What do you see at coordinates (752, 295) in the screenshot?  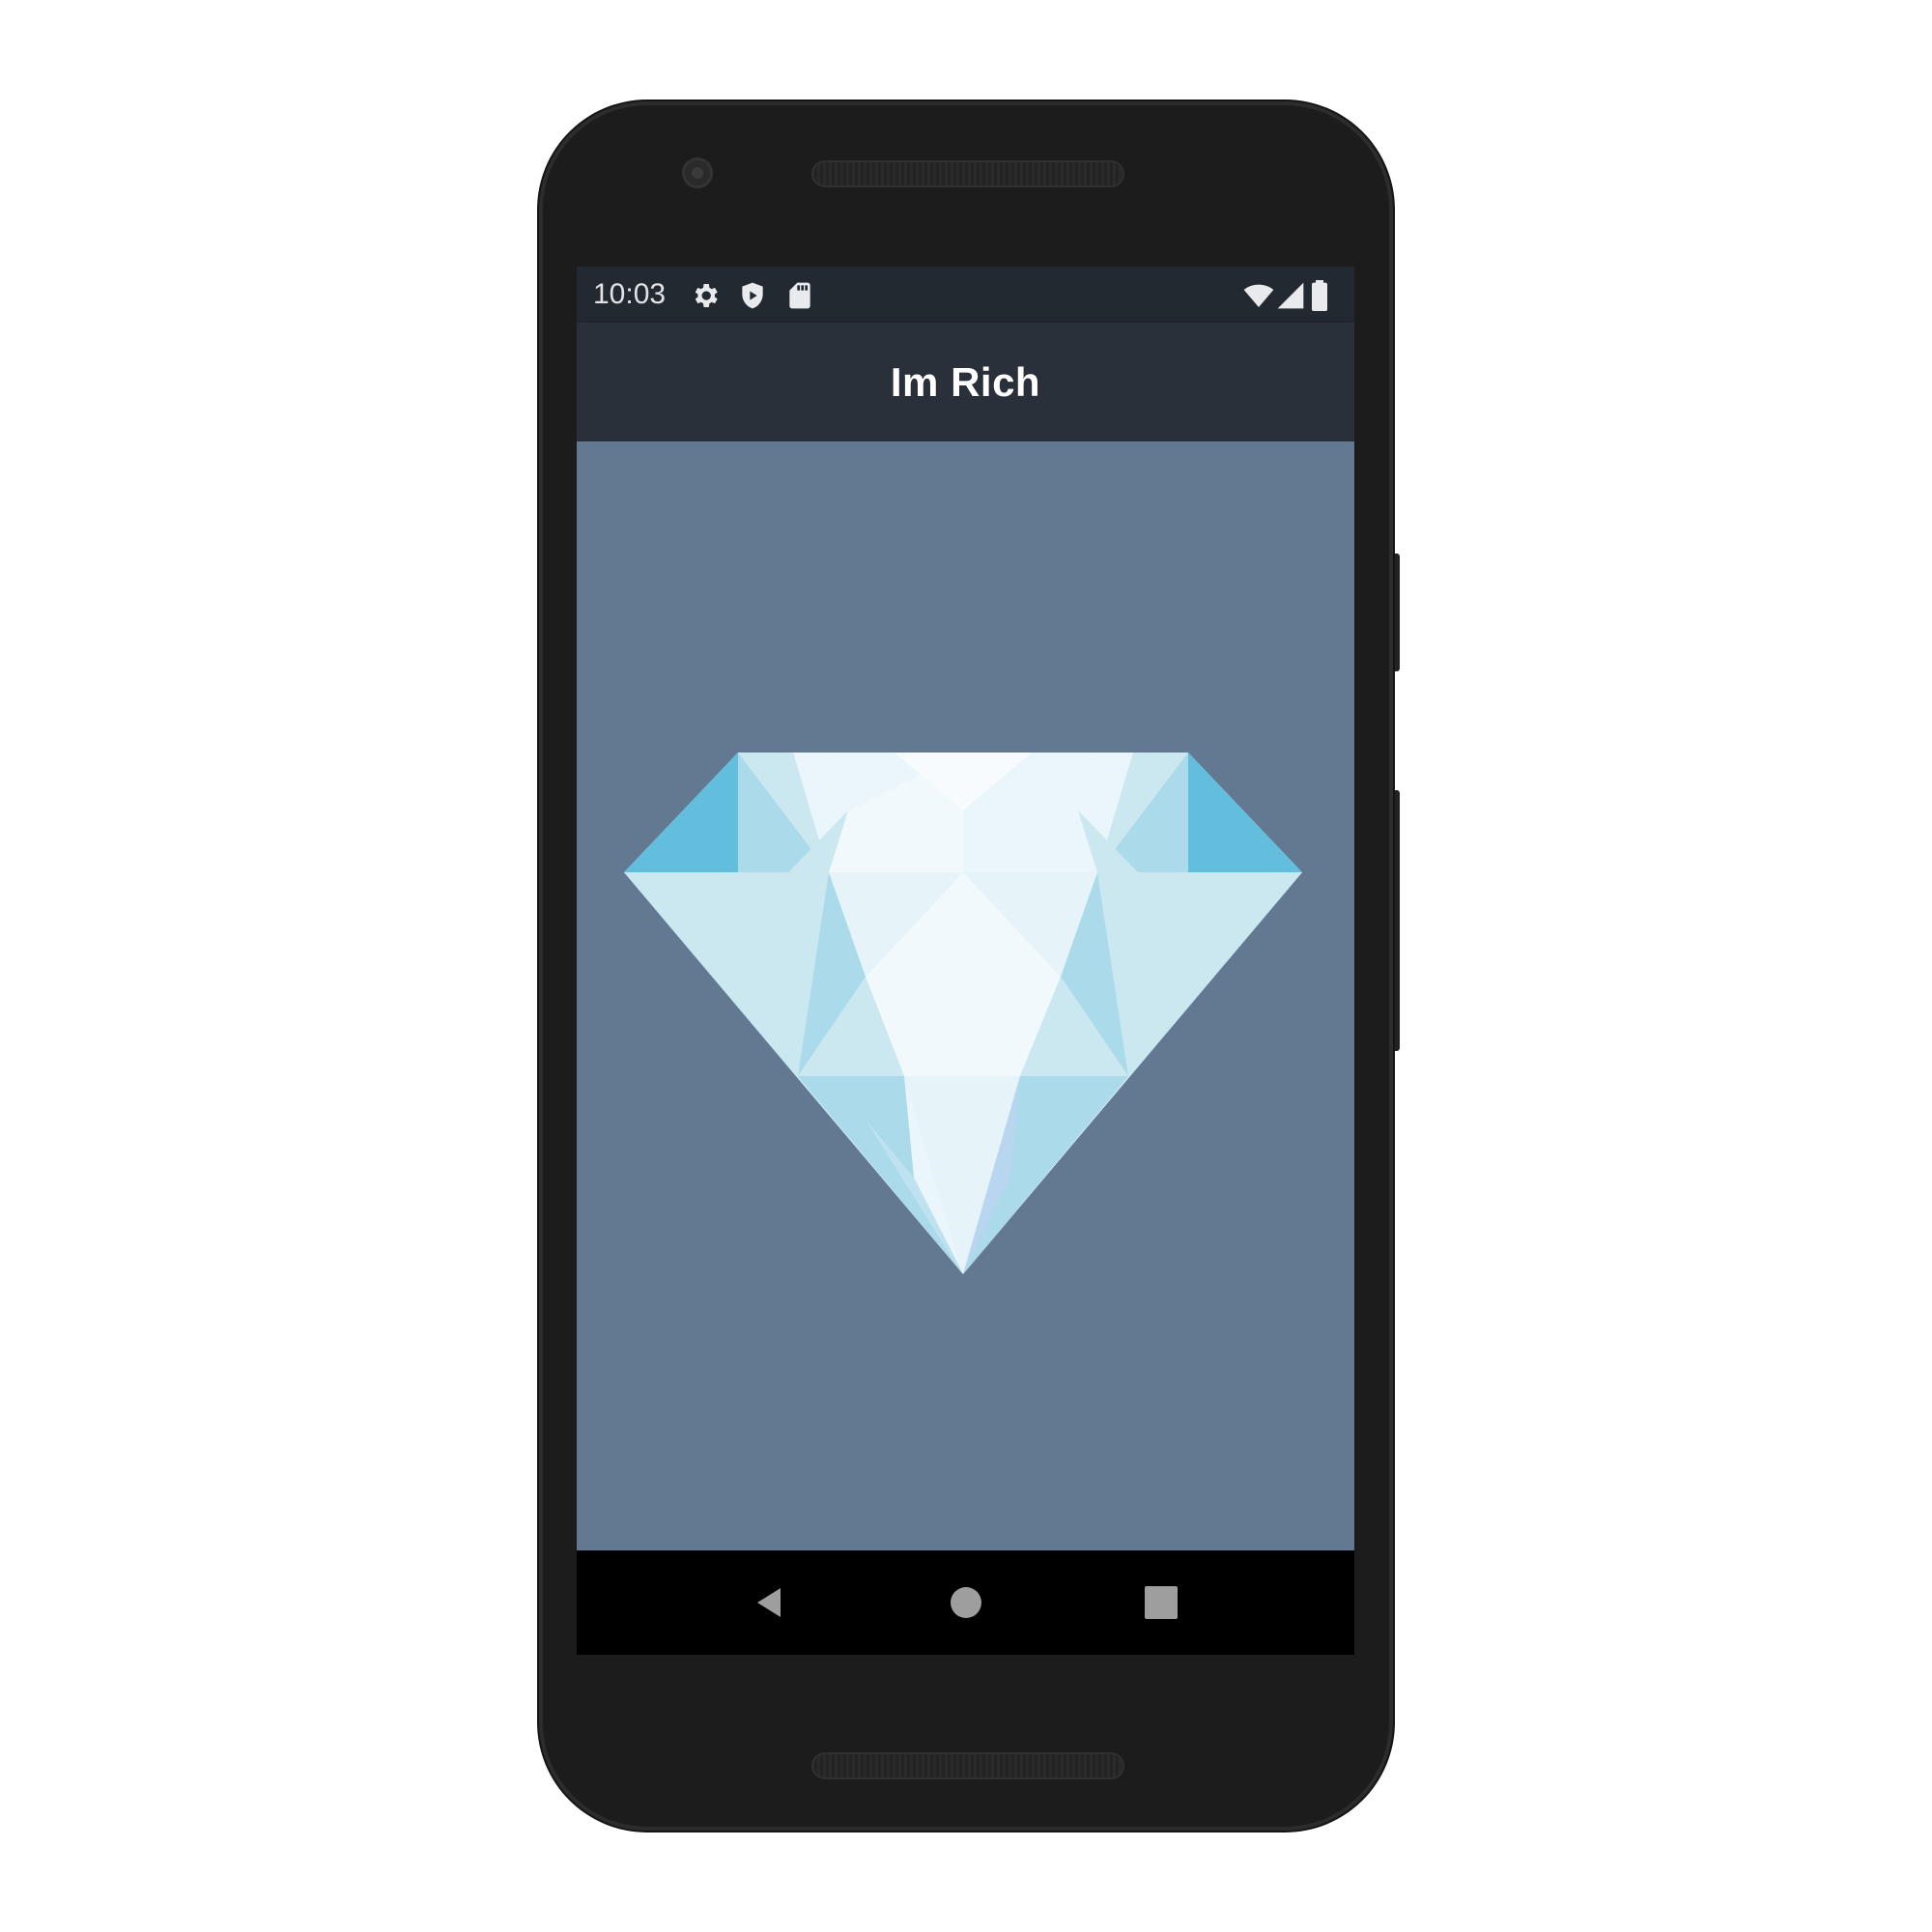 I see `shield-play-icon` at bounding box center [752, 295].